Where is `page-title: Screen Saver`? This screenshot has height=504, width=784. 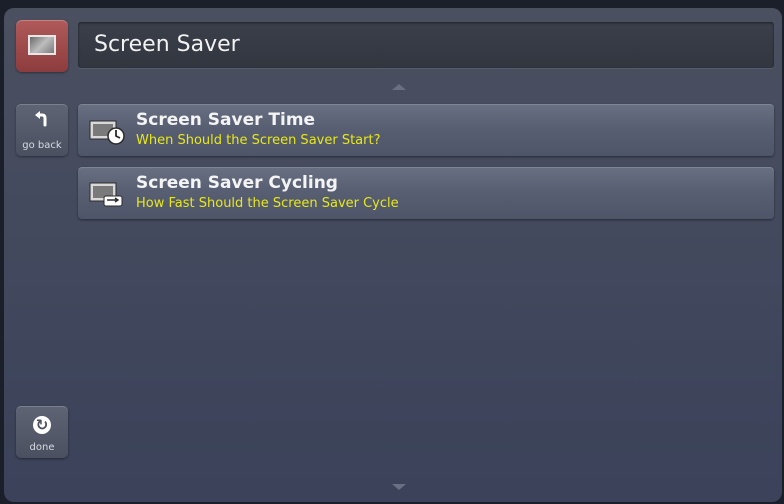 page-title: Screen Saver is located at coordinates (167, 44).